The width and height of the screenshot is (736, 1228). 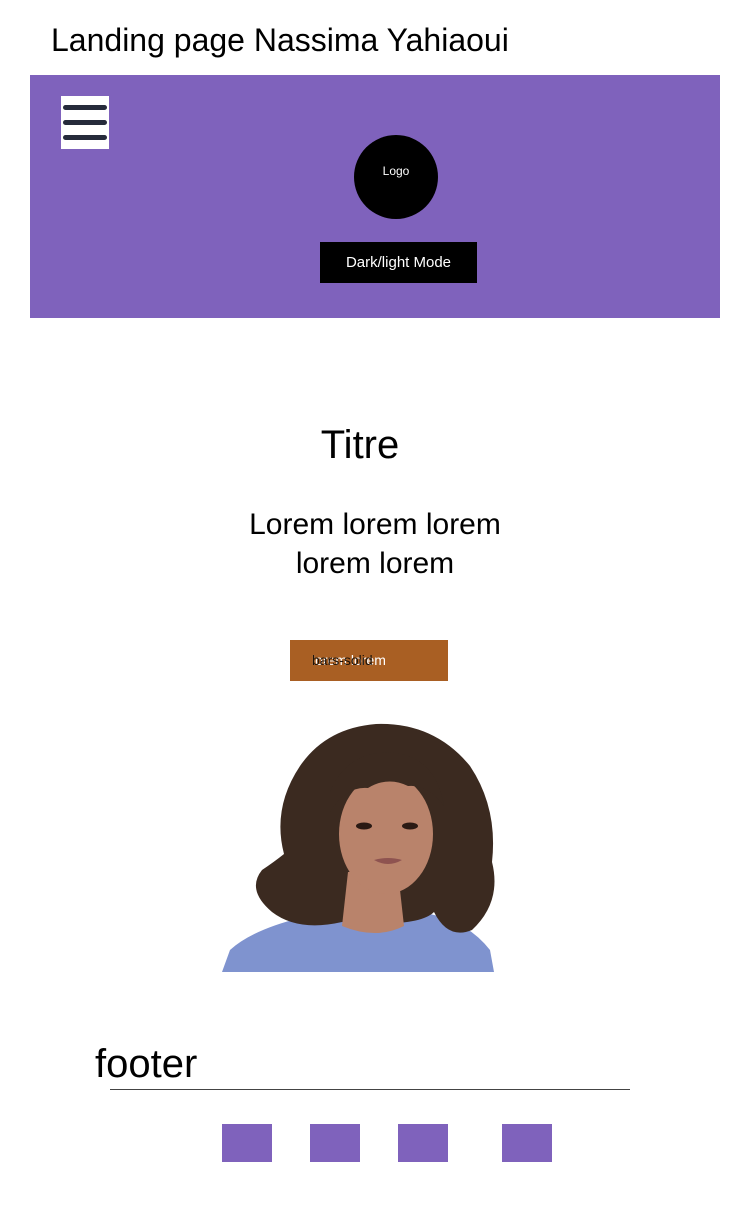 I want to click on hero-subtitle-line-1: Lorem lorem lorem, so click(x=375, y=524).